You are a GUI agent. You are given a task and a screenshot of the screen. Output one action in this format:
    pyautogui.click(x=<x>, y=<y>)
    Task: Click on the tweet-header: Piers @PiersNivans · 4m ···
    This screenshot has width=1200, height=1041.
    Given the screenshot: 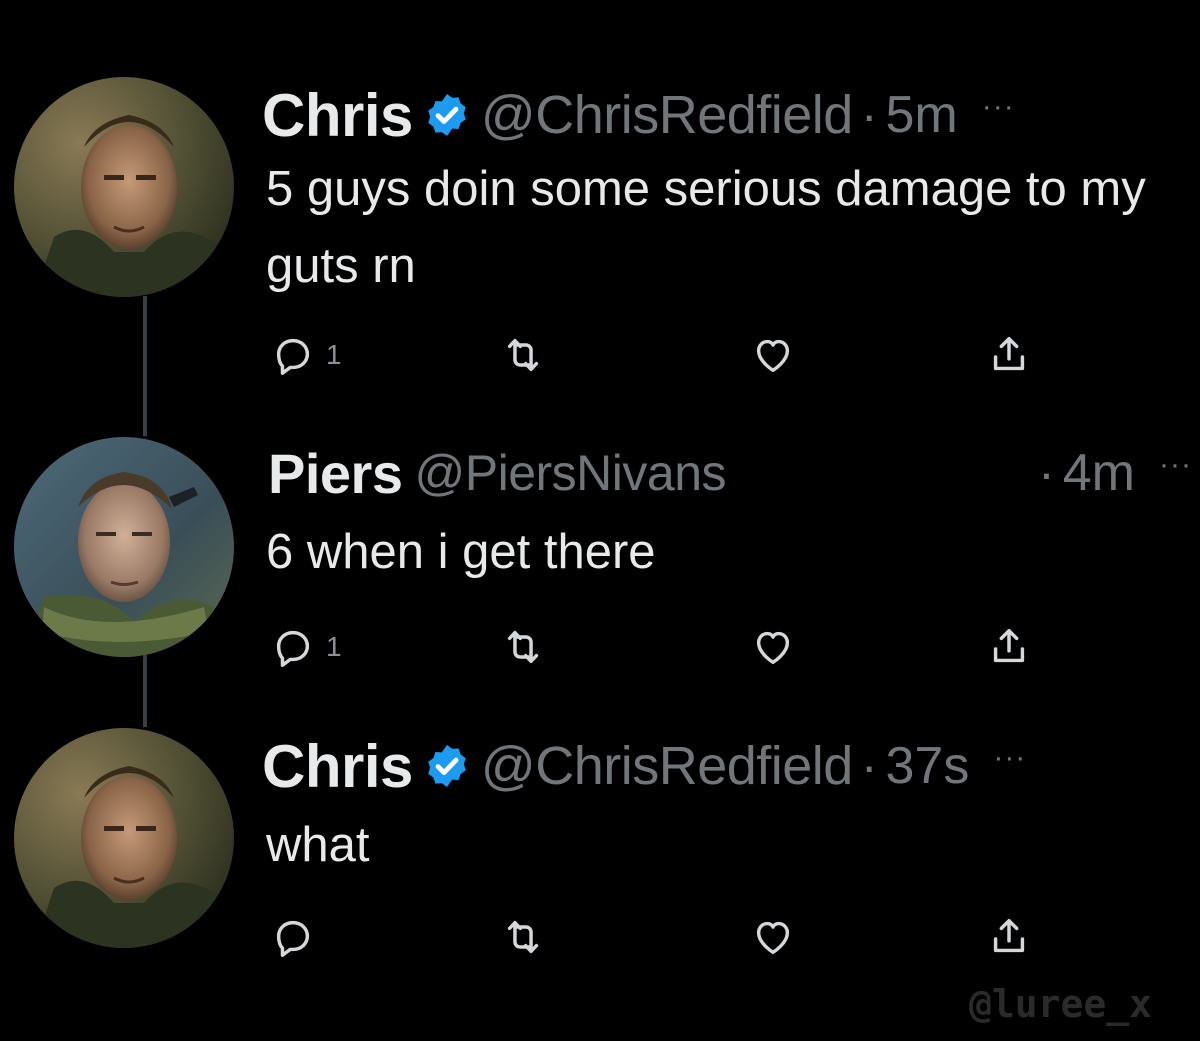 What is the action you would take?
    pyautogui.click(x=727, y=473)
    